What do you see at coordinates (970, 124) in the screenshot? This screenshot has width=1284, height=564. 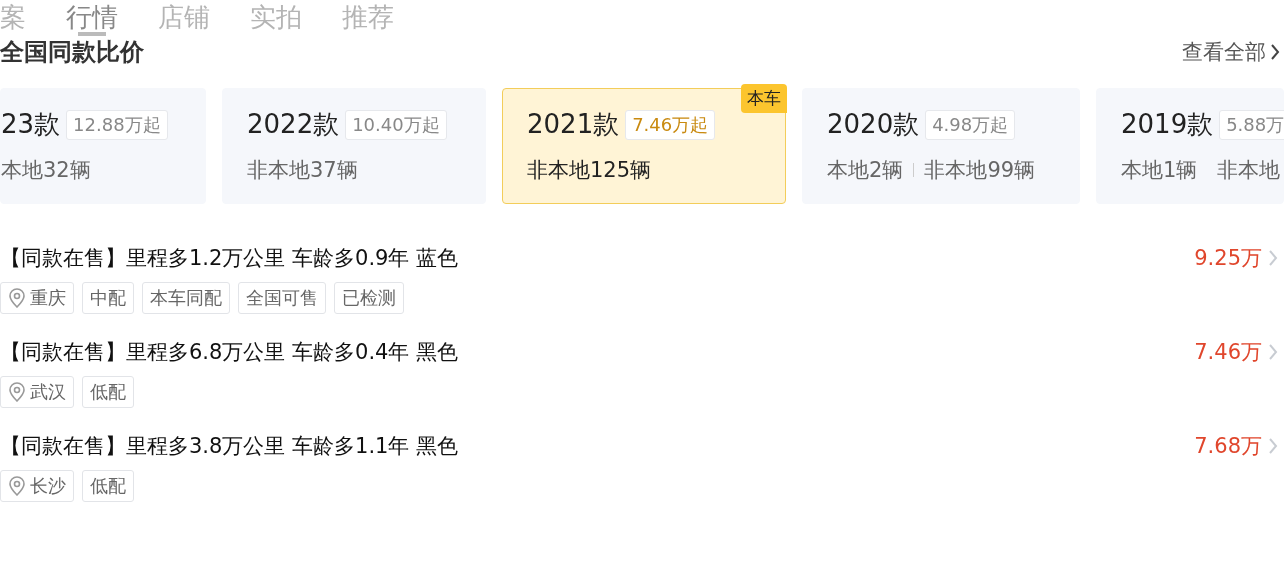 I see `price-tag: 4.98万起` at bounding box center [970, 124].